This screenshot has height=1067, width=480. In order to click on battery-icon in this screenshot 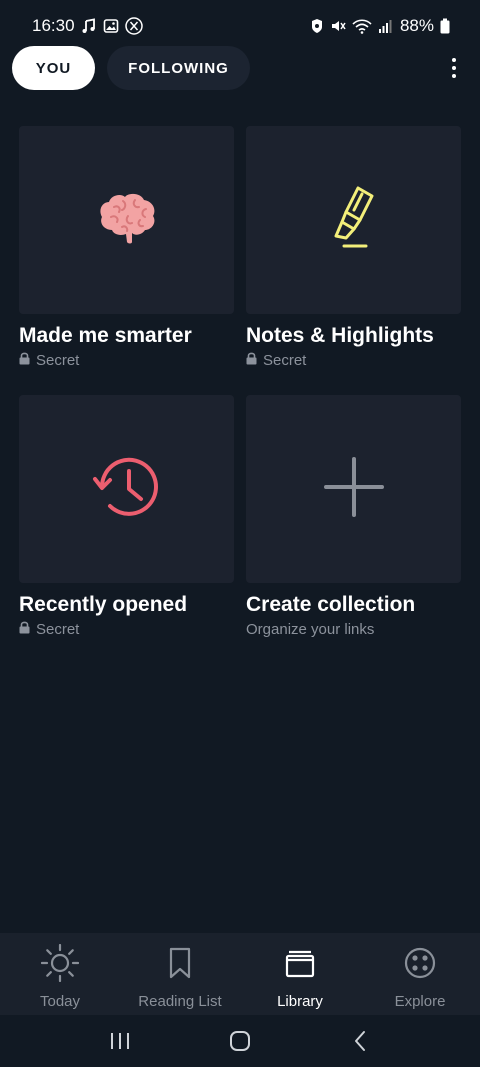, I will do `click(445, 26)`.